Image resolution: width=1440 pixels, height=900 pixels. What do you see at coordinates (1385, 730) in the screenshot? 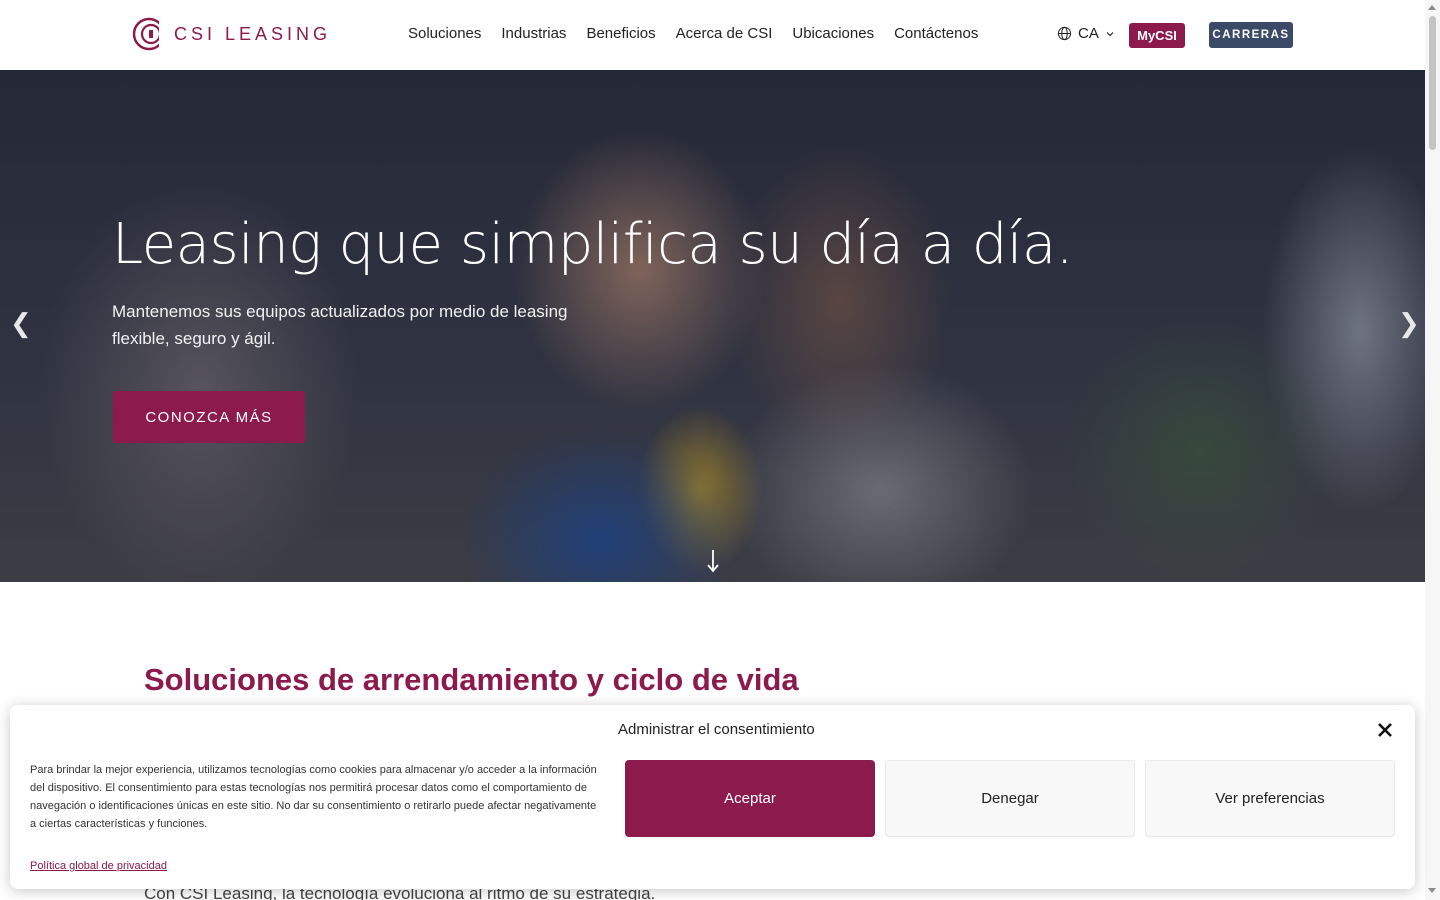
I see `close-icon` at bounding box center [1385, 730].